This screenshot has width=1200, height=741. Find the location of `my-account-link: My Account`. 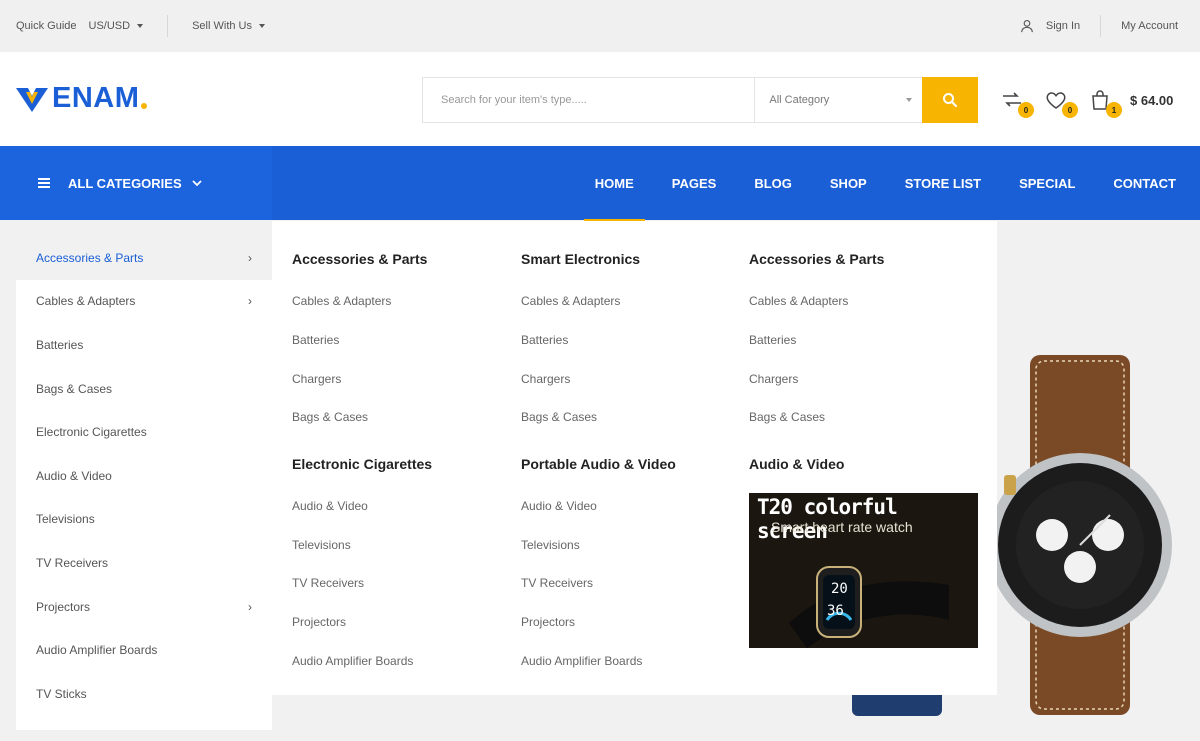

my-account-link: My Account is located at coordinates (1149, 26).